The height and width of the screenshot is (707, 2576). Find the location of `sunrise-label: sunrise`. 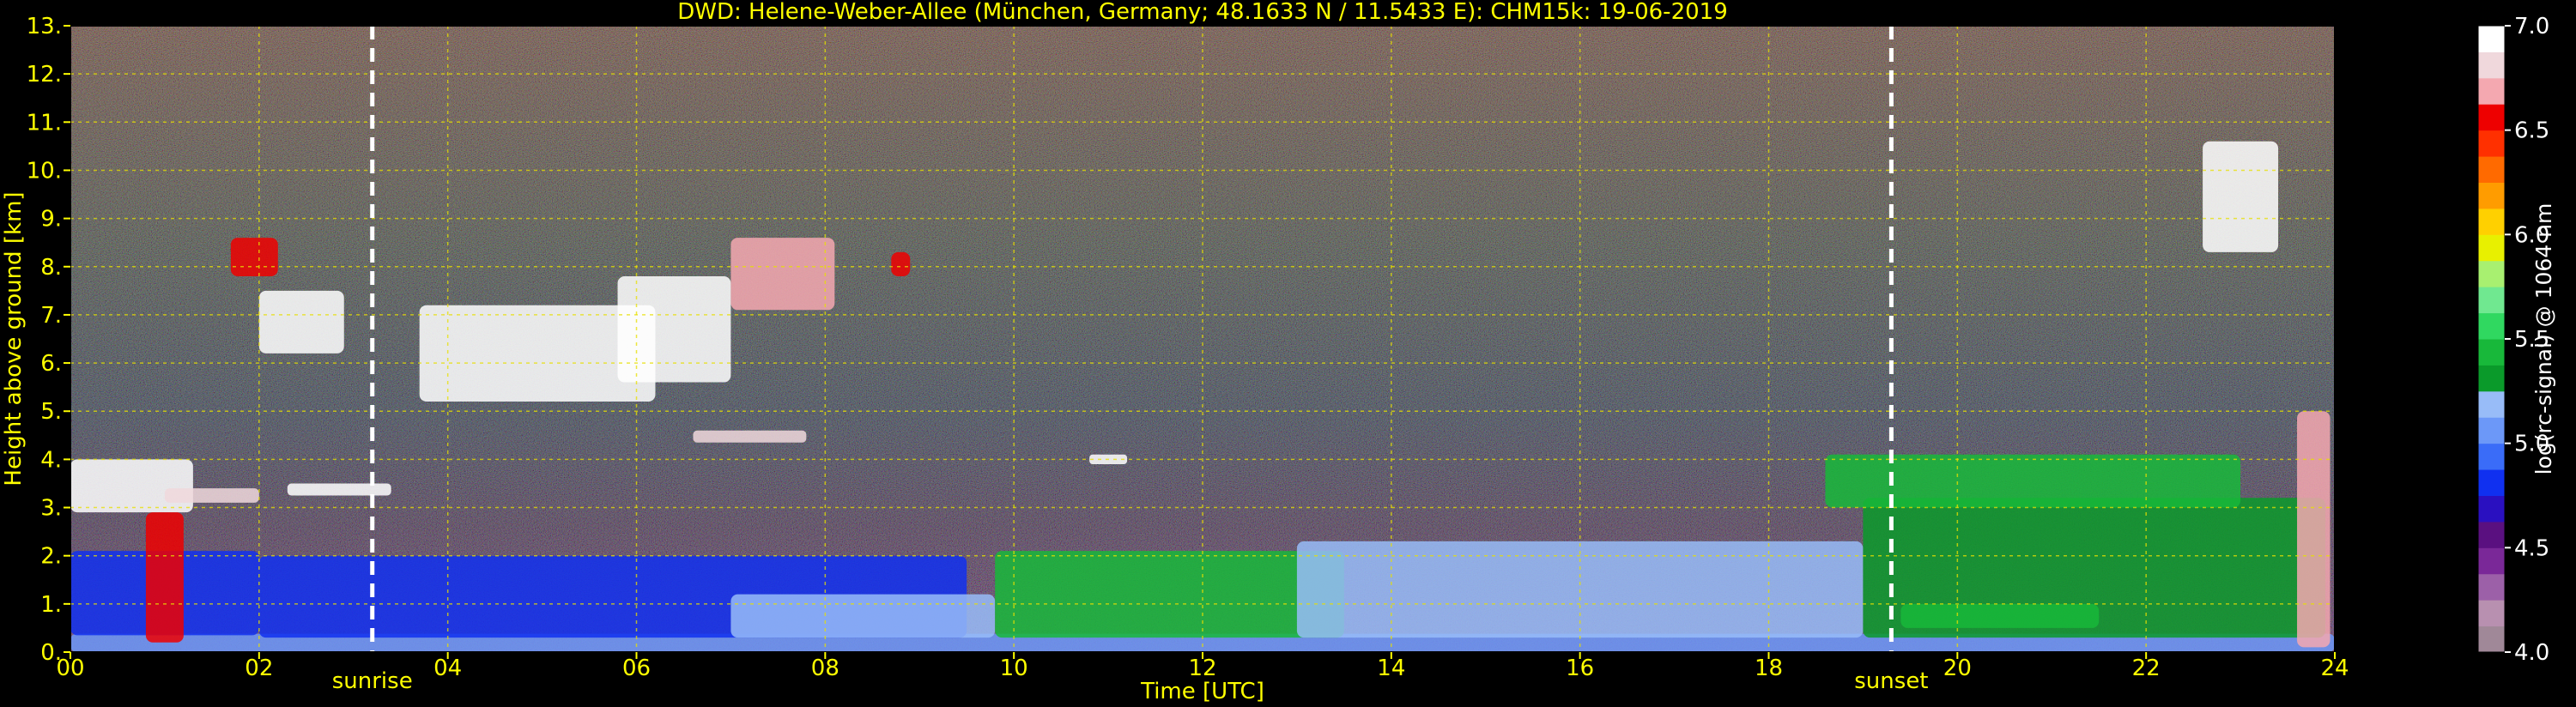

sunrise-label: sunrise is located at coordinates (372, 681).